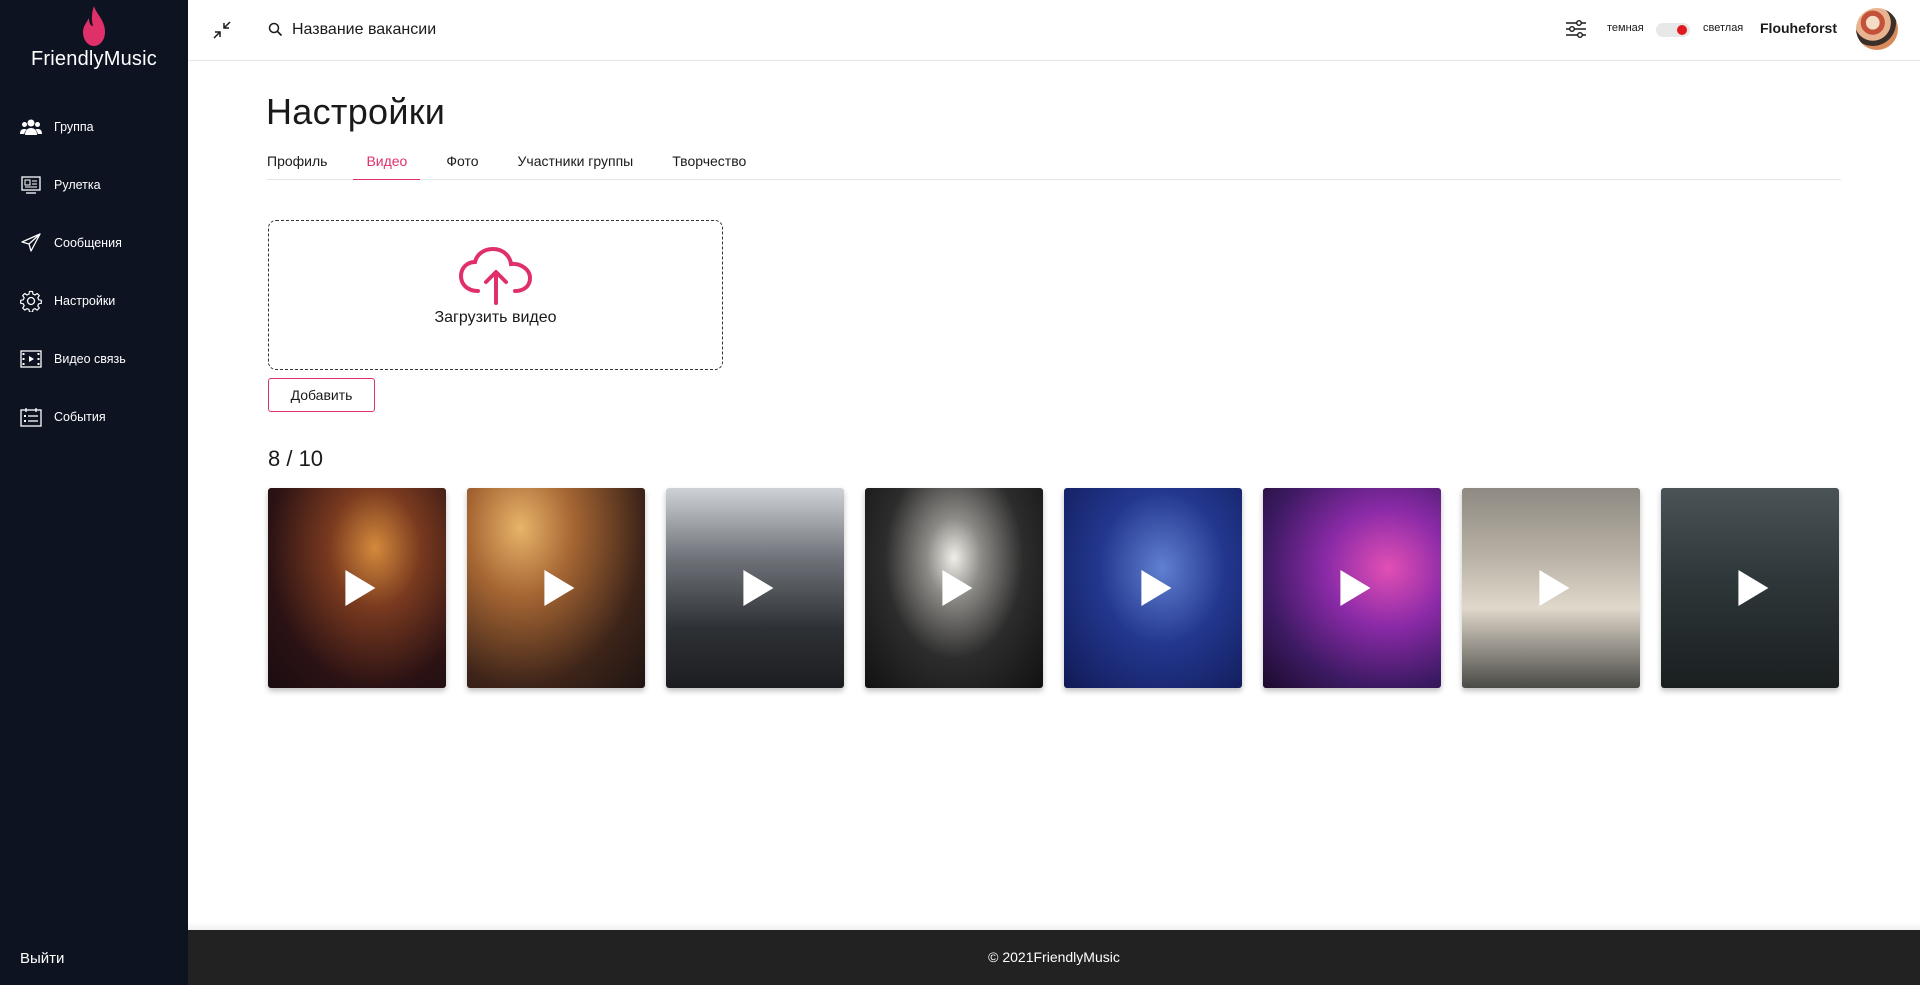 The width and height of the screenshot is (1920, 985). What do you see at coordinates (80, 417) in the screenshot?
I see `sidebar-item-label: События` at bounding box center [80, 417].